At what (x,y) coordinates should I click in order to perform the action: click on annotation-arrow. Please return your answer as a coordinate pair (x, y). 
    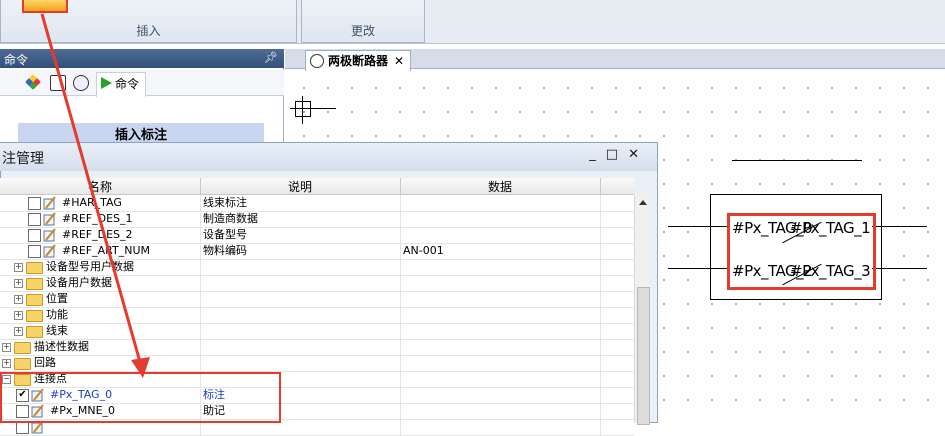
    Looking at the image, I should click on (95, 195).